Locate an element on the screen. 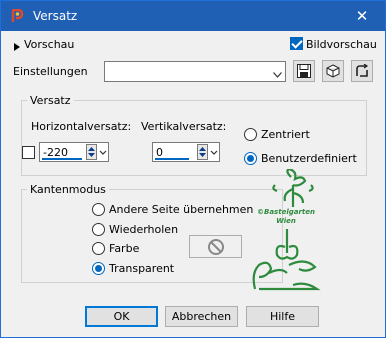 The image size is (386, 338). title-bar: Versatz ✕ is located at coordinates (193, 16).